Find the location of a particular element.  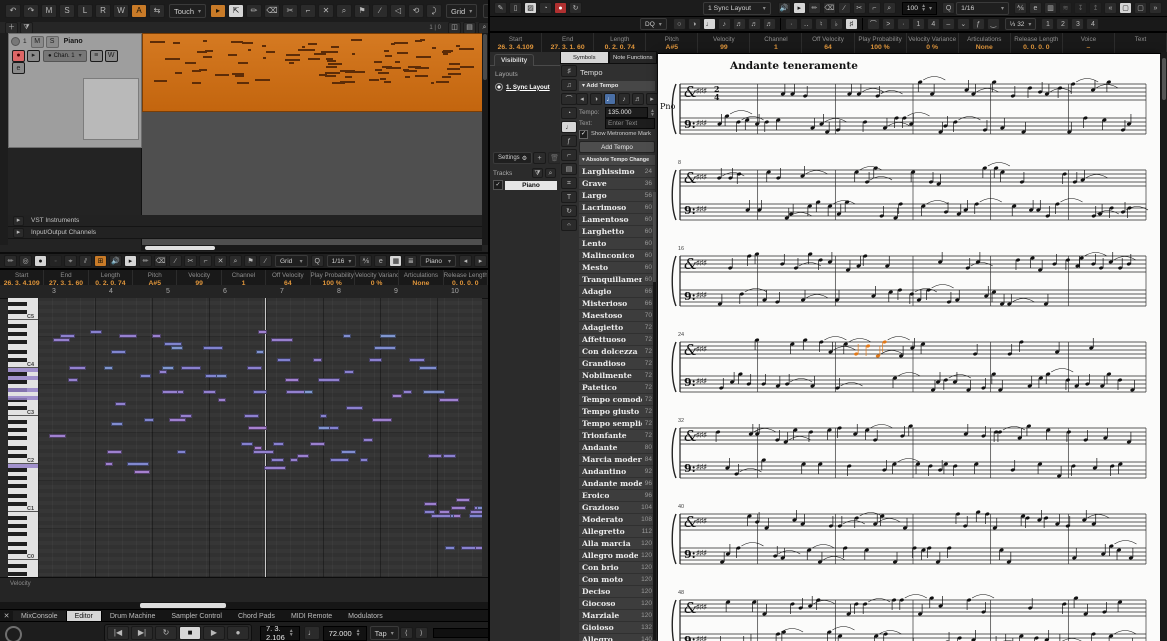

key-editor-ruler: 3 4 5 6 7 8 9 10 is located at coordinates (244, 292).